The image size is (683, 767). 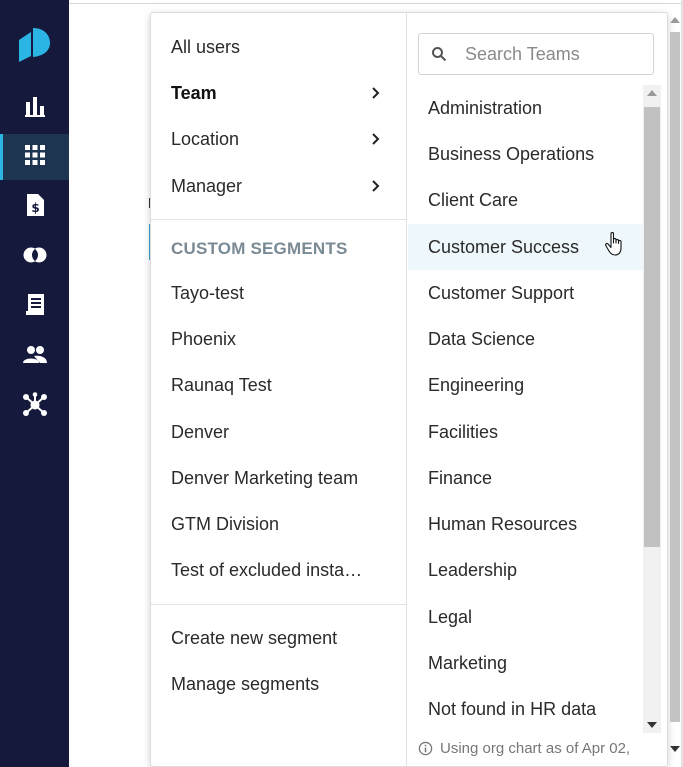 I want to click on search-icon, so click(x=439, y=54).